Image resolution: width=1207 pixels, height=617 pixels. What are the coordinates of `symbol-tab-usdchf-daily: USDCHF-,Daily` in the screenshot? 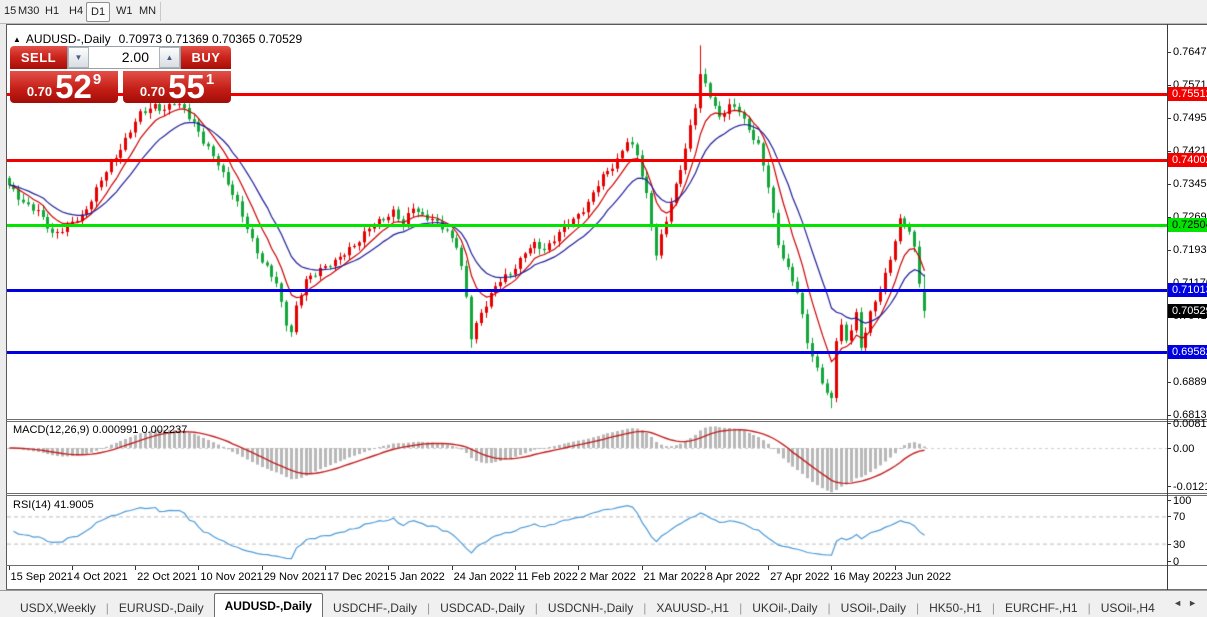 It's located at (375, 607).